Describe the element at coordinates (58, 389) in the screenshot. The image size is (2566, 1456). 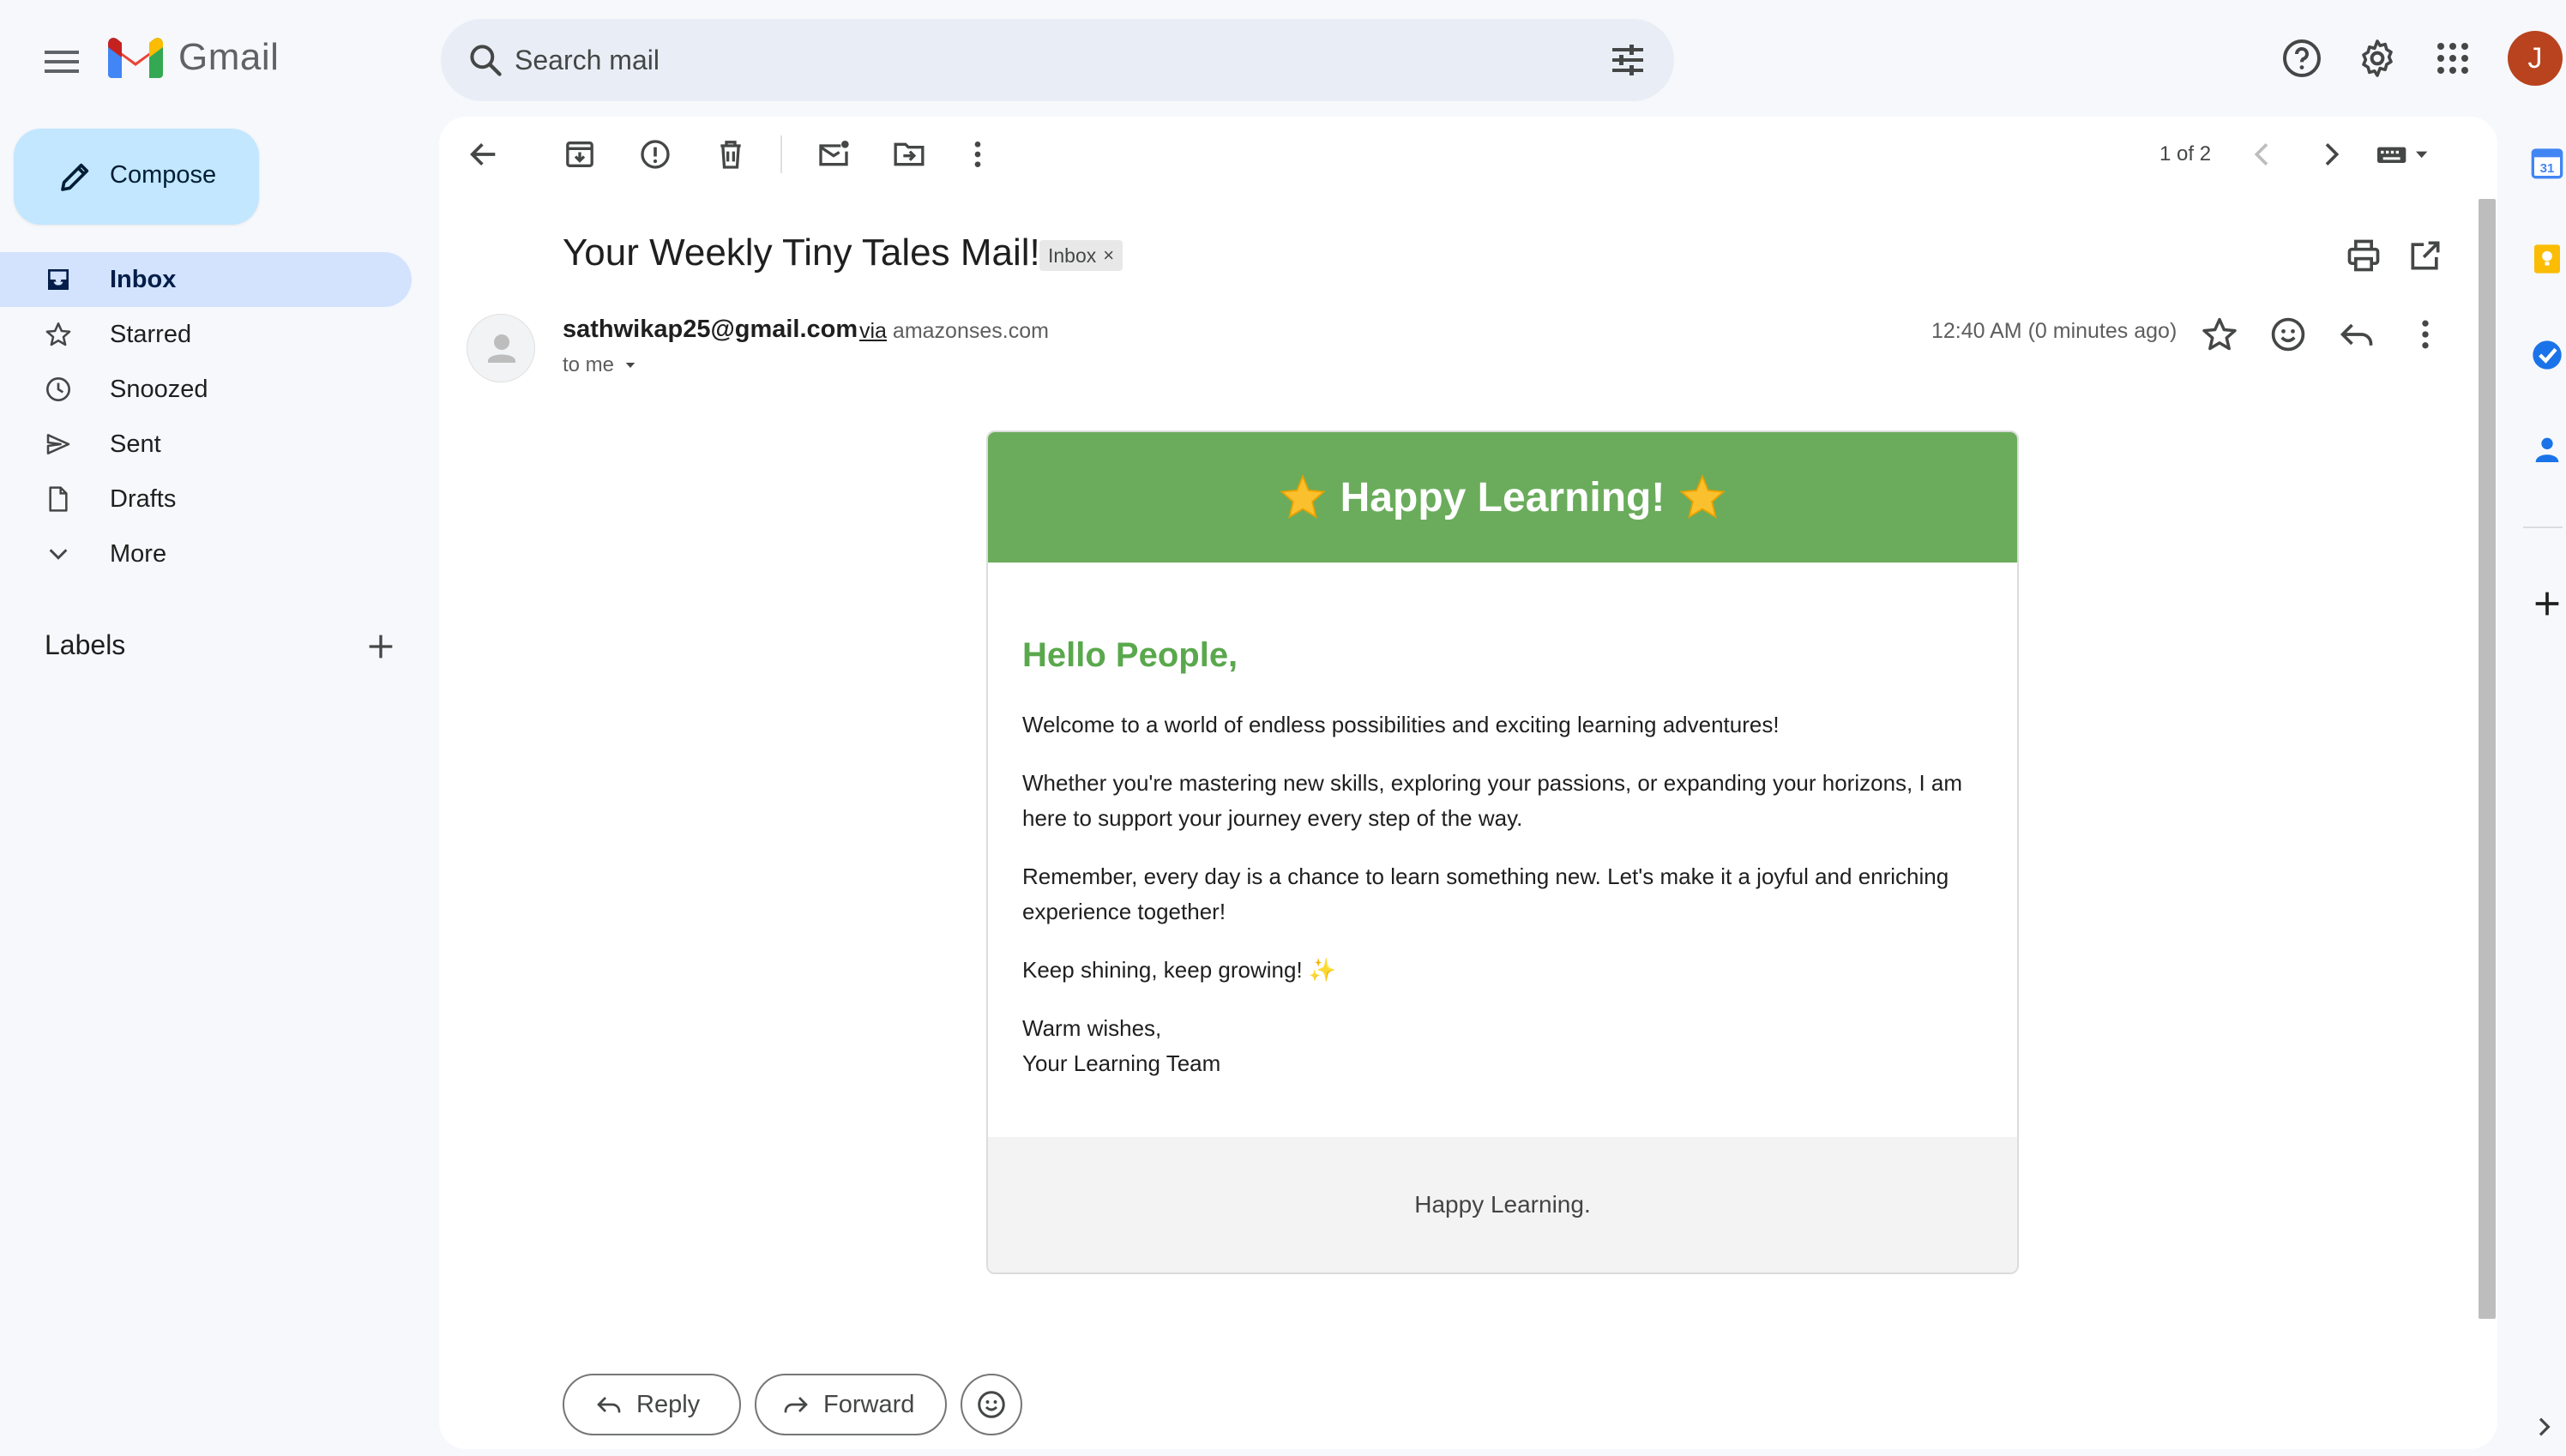
I see `clock-icon` at that location.